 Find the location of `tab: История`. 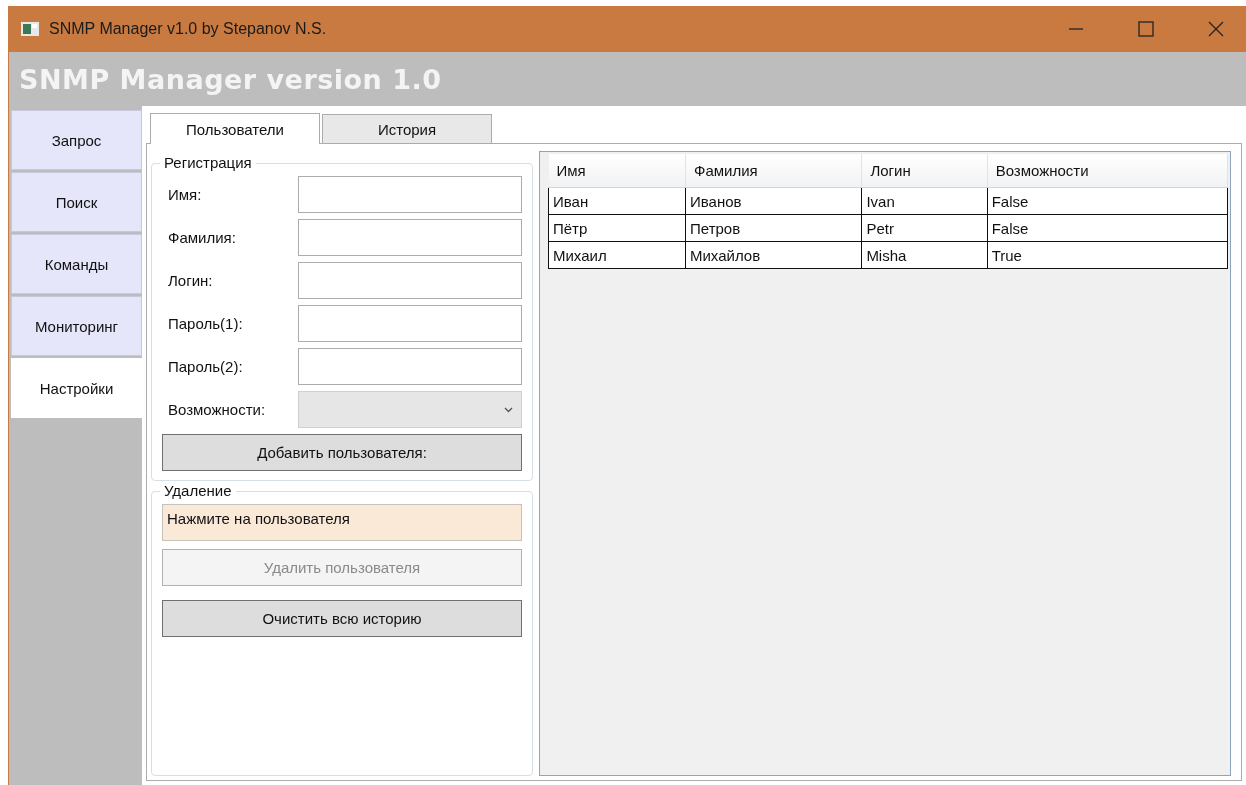

tab: История is located at coordinates (407, 128).